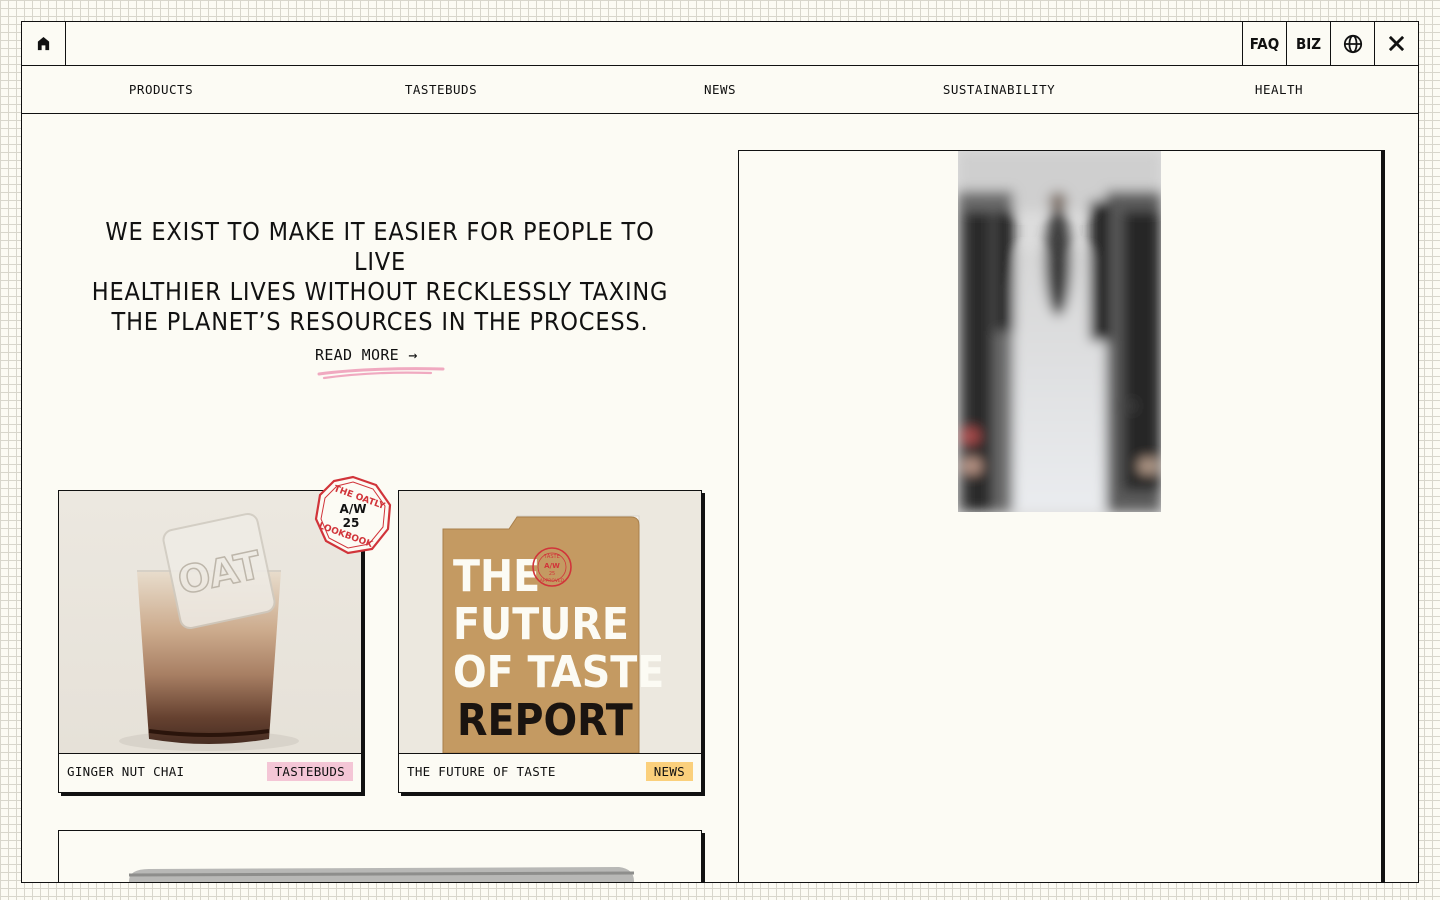 Image resolution: width=1440 pixels, height=900 pixels. Describe the element at coordinates (309, 771) in the screenshot. I see `tastebuds-tag: TASTEBUDS` at that location.